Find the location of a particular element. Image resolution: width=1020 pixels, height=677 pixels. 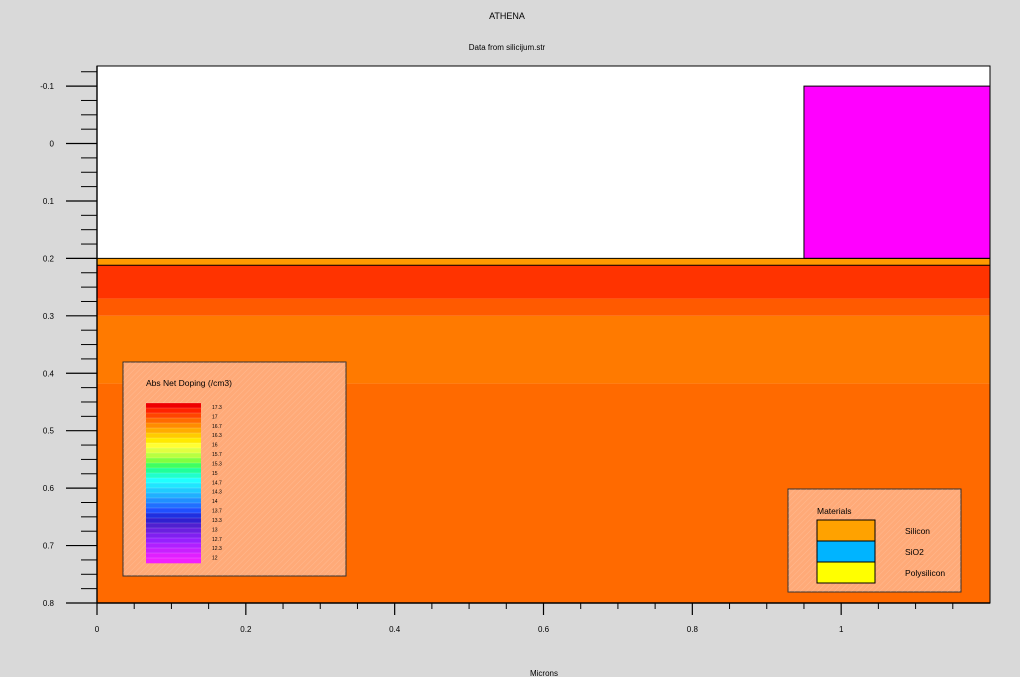

material-label: Polysilicon is located at coordinates (925, 573).